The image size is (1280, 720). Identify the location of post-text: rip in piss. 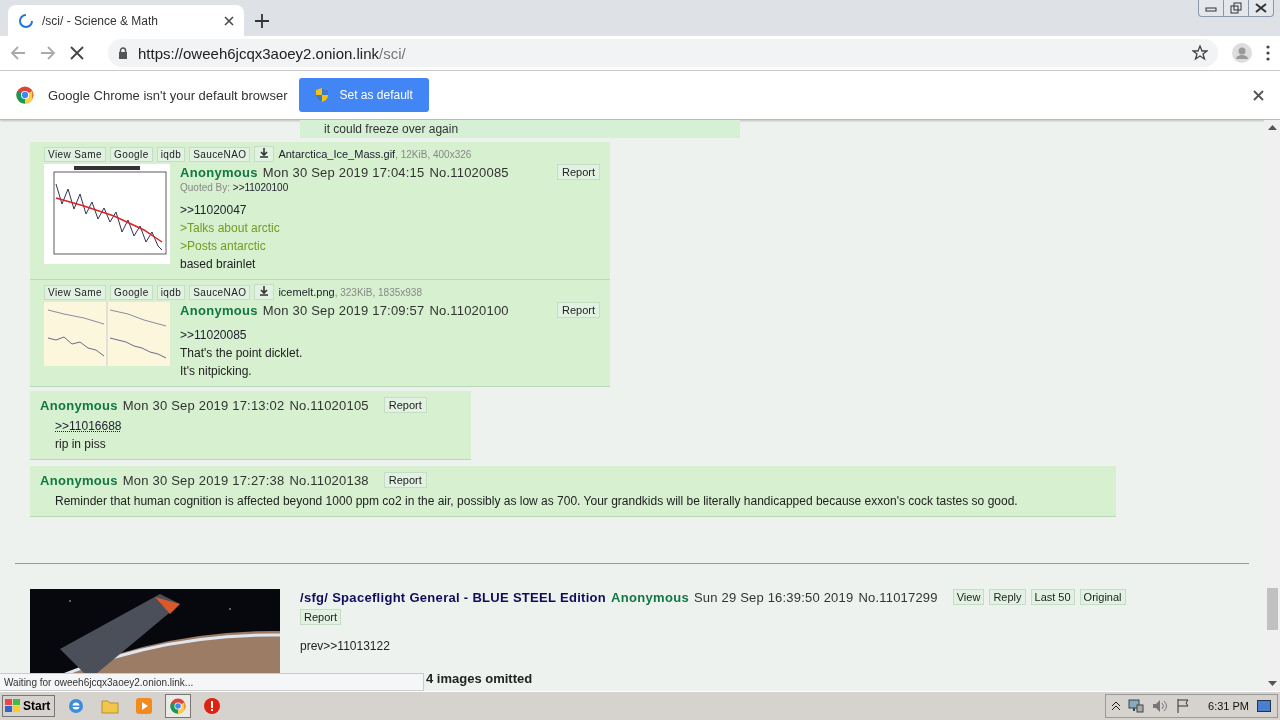
(80, 444).